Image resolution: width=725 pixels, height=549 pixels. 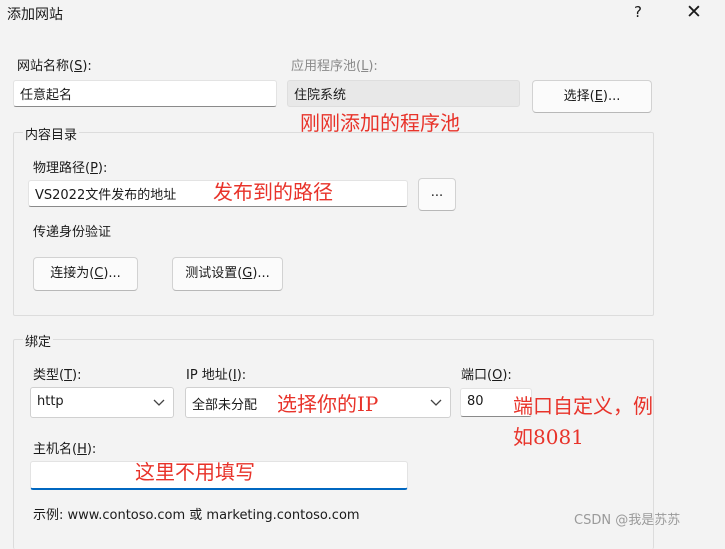 I want to click on ip-address-label: IP 地址(I):, so click(x=216, y=373).